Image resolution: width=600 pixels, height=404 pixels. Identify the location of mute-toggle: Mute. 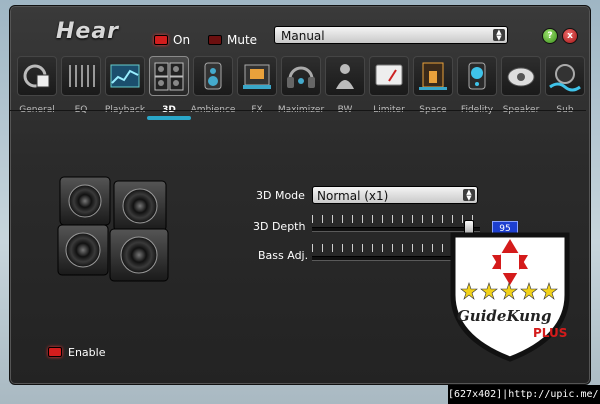
(232, 39).